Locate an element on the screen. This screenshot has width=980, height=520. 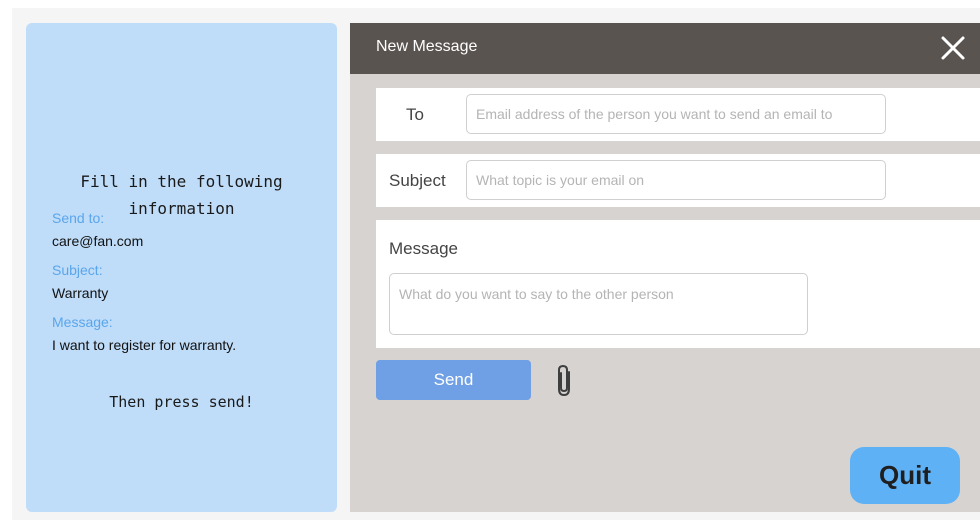
quit-button: Quit is located at coordinates (905, 475).